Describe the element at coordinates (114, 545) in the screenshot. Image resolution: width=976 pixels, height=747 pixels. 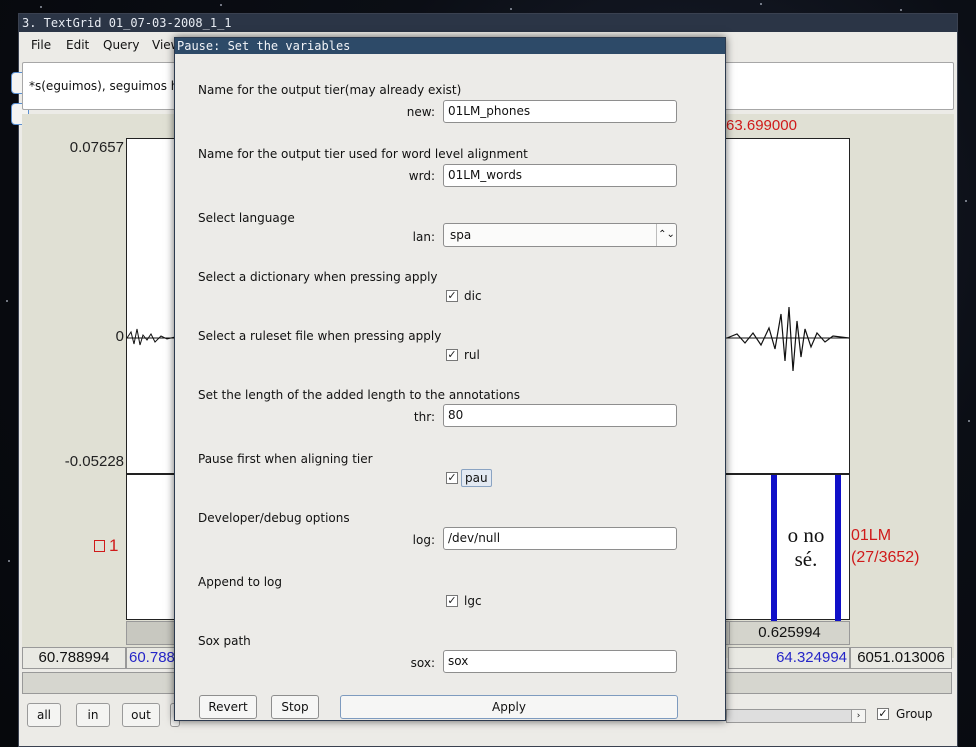
I see `tier-number-value: 1` at that location.